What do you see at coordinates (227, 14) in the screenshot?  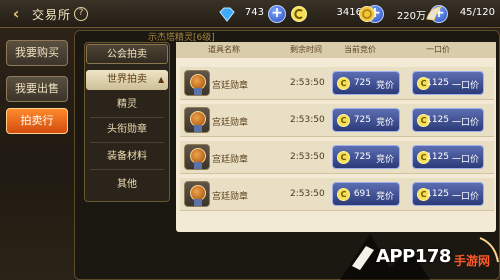 I see `diamond-icon` at bounding box center [227, 14].